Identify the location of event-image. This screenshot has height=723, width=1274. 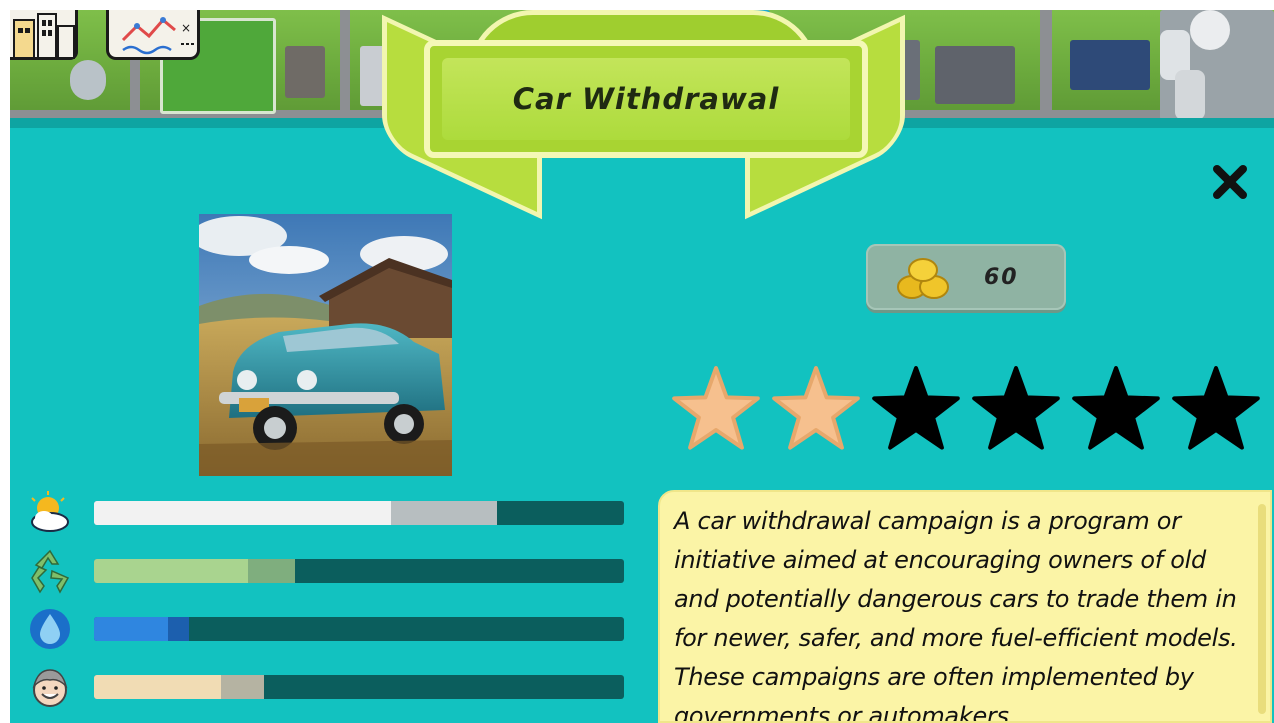
(325, 345).